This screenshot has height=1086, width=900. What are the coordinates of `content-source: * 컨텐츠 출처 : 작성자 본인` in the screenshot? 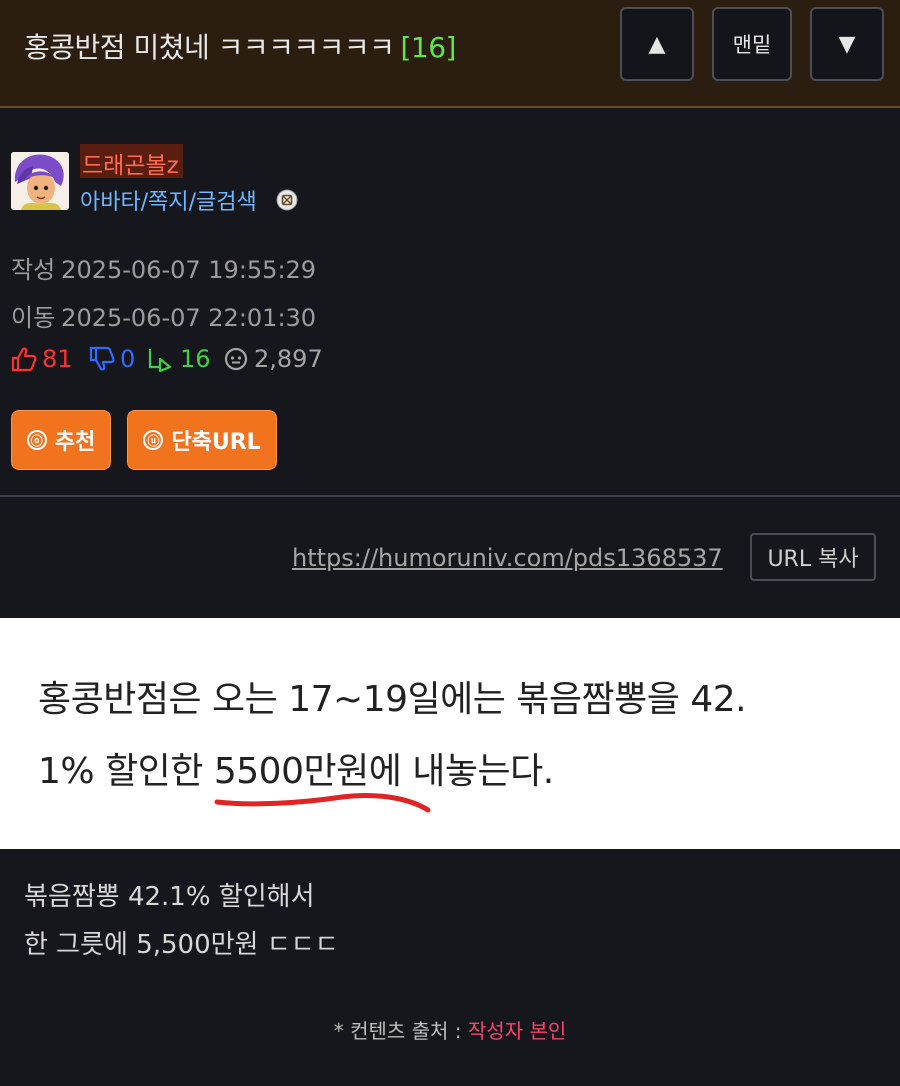 It's located at (450, 1029).